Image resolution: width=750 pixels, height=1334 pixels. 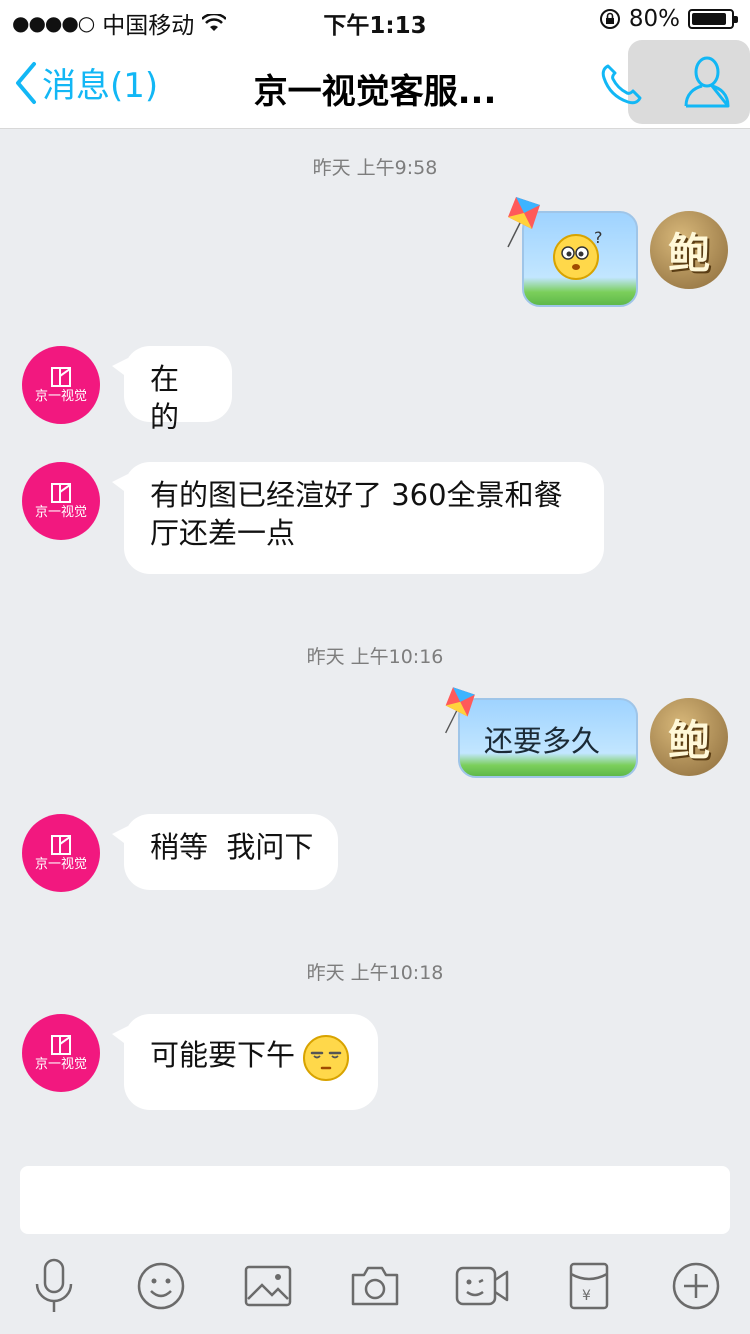 I want to click on image-icon, so click(x=268, y=1286).